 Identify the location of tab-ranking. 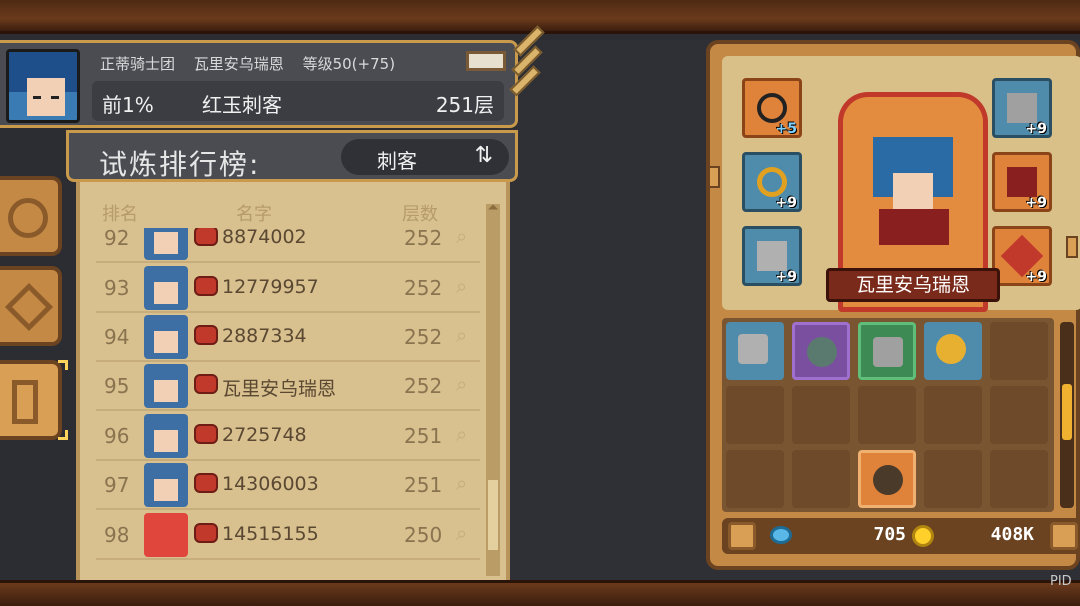
(31, 400).